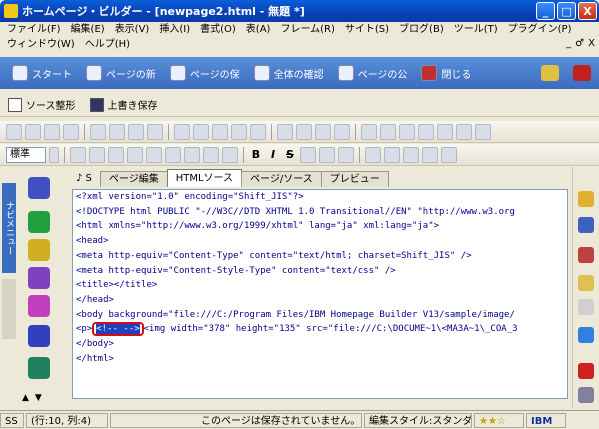  What do you see at coordinates (464, 131) in the screenshot?
I see `chart-icon` at bounding box center [464, 131].